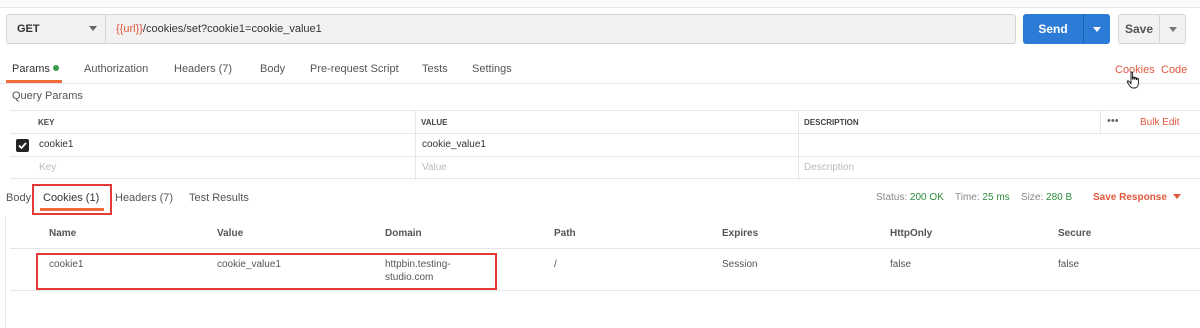  What do you see at coordinates (230, 233) in the screenshot?
I see `column-value: Value` at bounding box center [230, 233].